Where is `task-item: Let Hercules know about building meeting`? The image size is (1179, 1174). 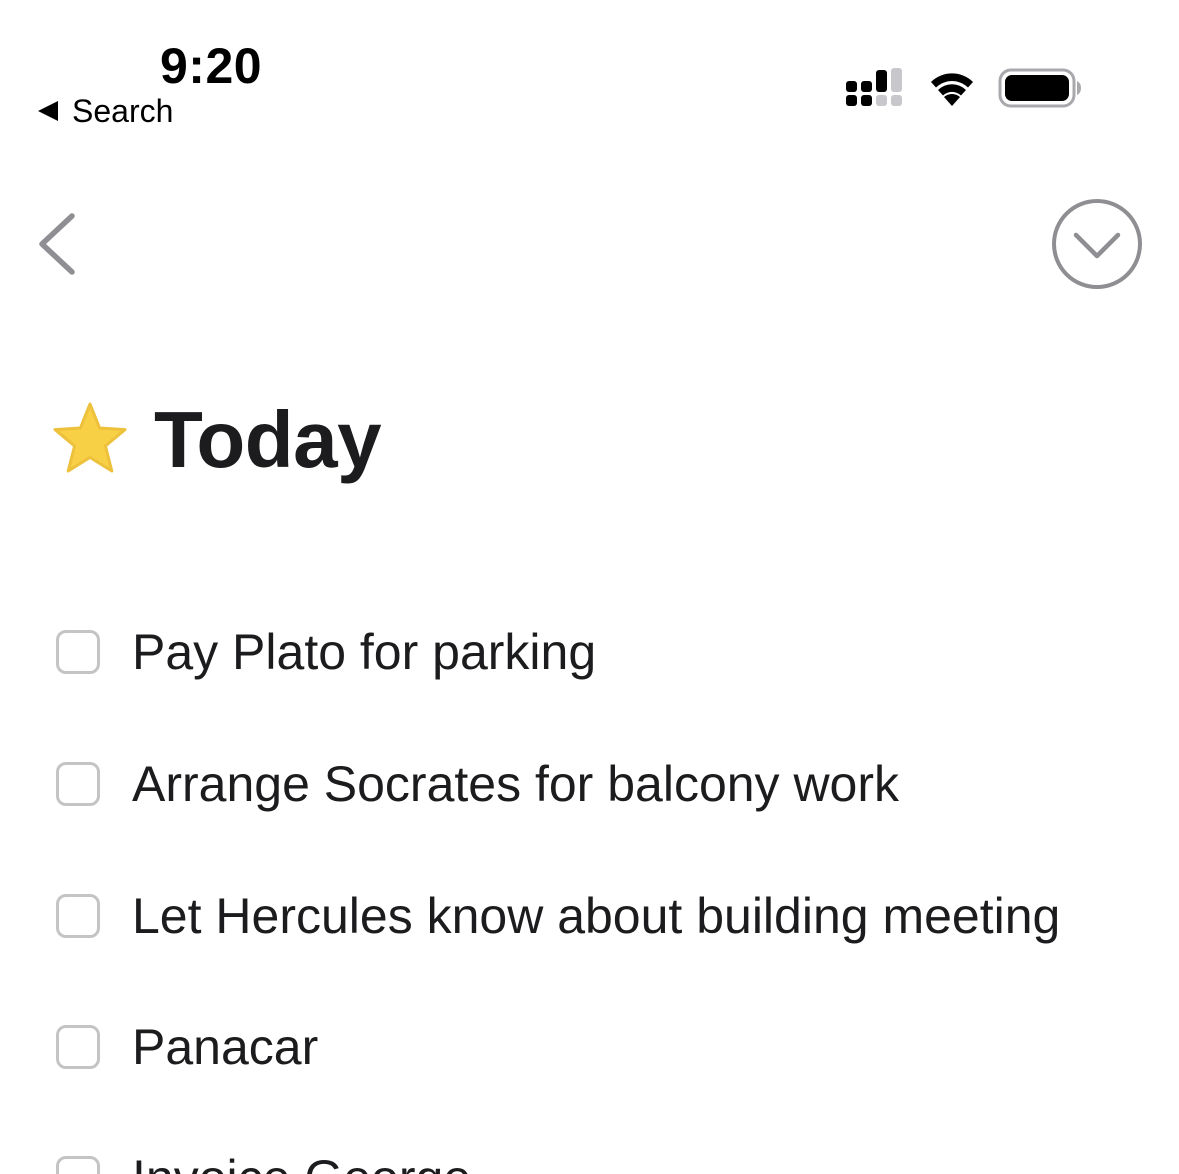
task-item: Let Hercules know about building meeting is located at coordinates (558, 916).